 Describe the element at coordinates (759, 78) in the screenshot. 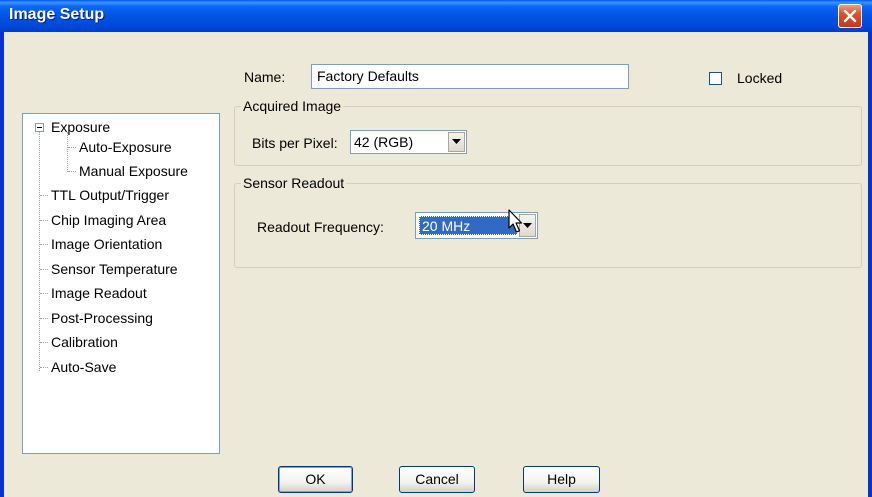

I see `locked-label: Locked` at that location.